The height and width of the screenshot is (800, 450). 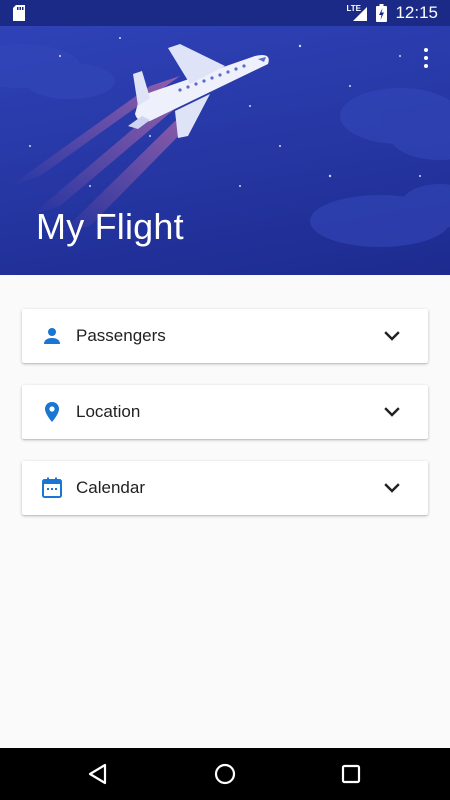 What do you see at coordinates (110, 226) in the screenshot?
I see `page-title: My Flight` at bounding box center [110, 226].